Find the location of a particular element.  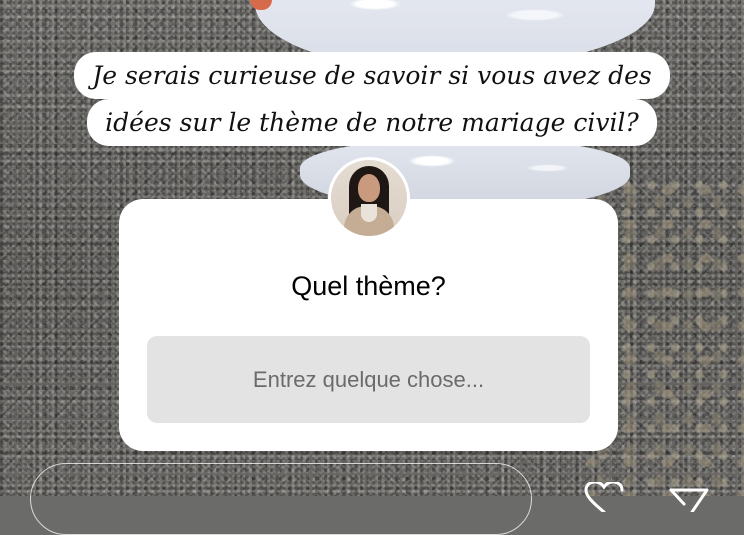

question-sticker-avatar is located at coordinates (369, 198).